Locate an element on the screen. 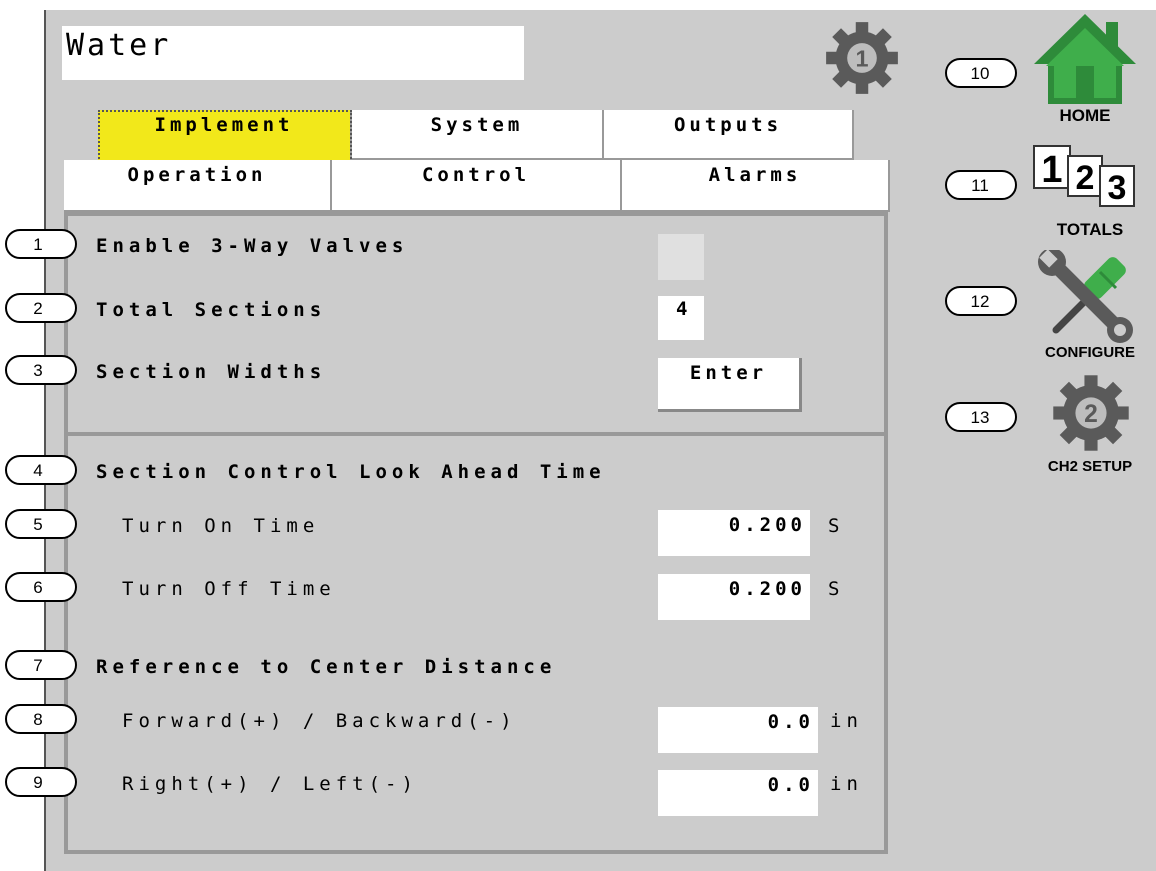  section-widths-enter-button: Enter is located at coordinates (730, 385).